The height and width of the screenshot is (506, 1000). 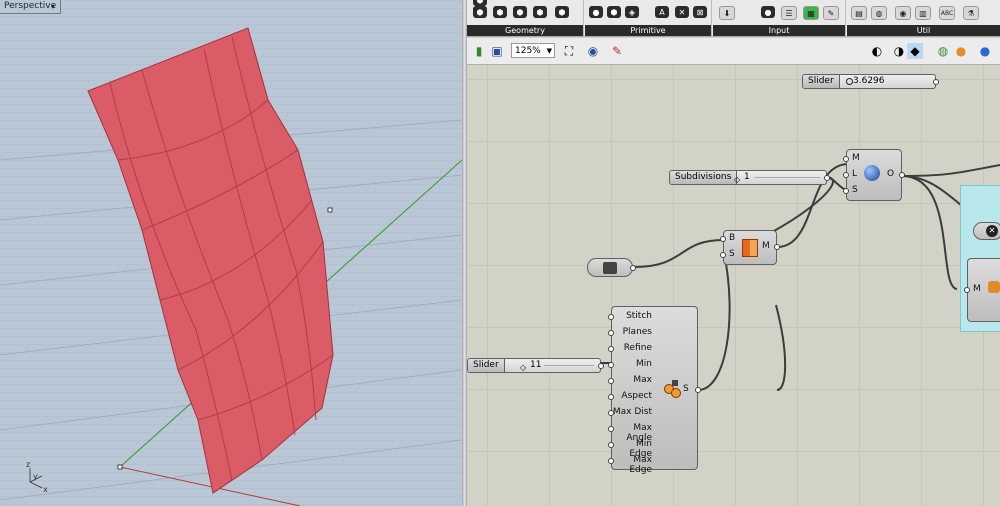 What do you see at coordinates (859, 13) in the screenshot?
I see `util-button-1: ▤` at bounding box center [859, 13].